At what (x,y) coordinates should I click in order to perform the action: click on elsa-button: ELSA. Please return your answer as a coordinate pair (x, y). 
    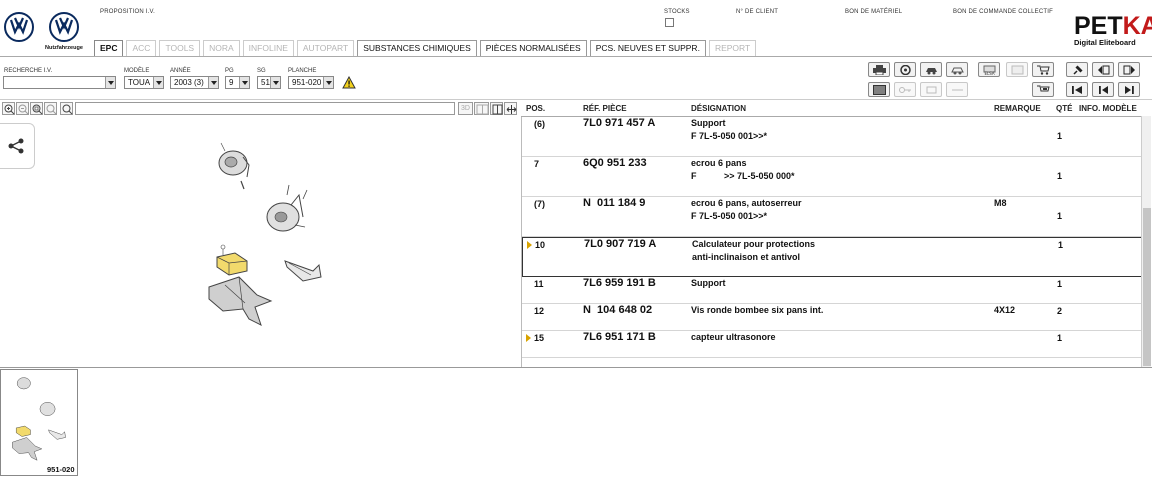
    Looking at the image, I should click on (989, 69).